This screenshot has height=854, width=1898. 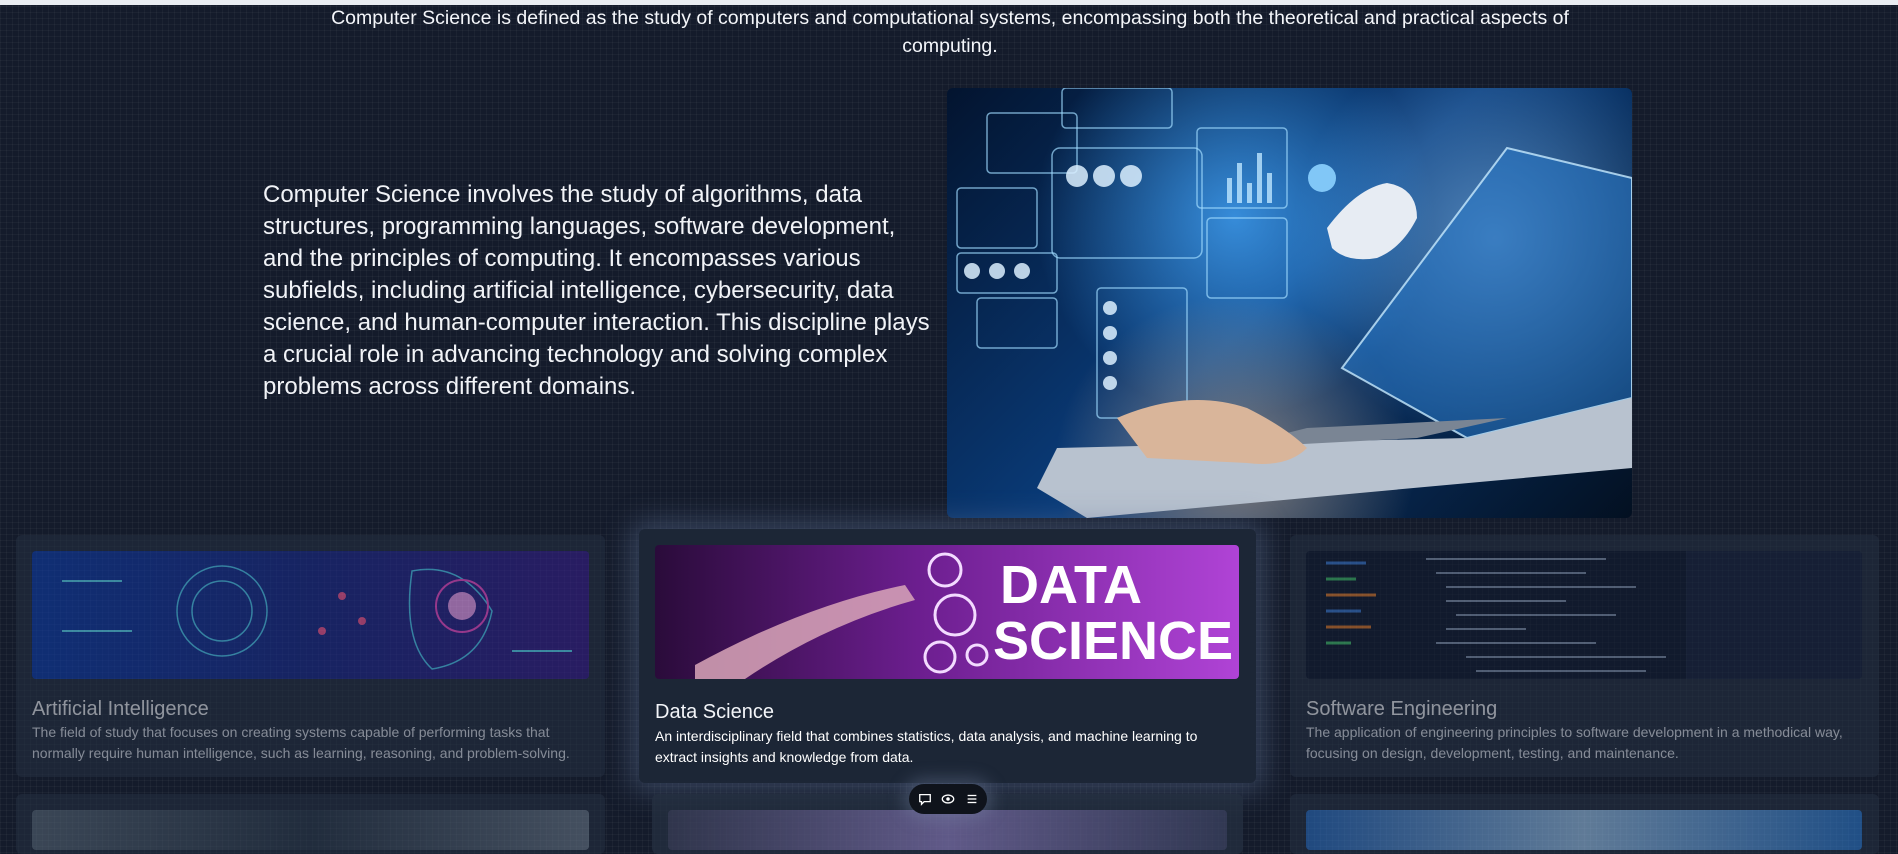 I want to click on list-icon, so click(x=972, y=799).